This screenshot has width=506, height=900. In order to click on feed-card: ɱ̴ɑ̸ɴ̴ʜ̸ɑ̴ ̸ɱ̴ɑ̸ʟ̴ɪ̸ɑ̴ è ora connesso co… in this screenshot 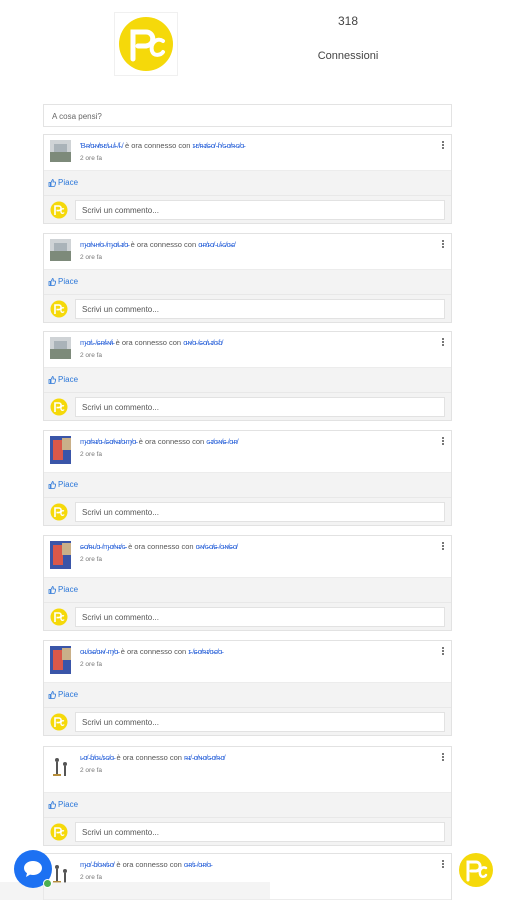, I will do `click(247, 278)`.